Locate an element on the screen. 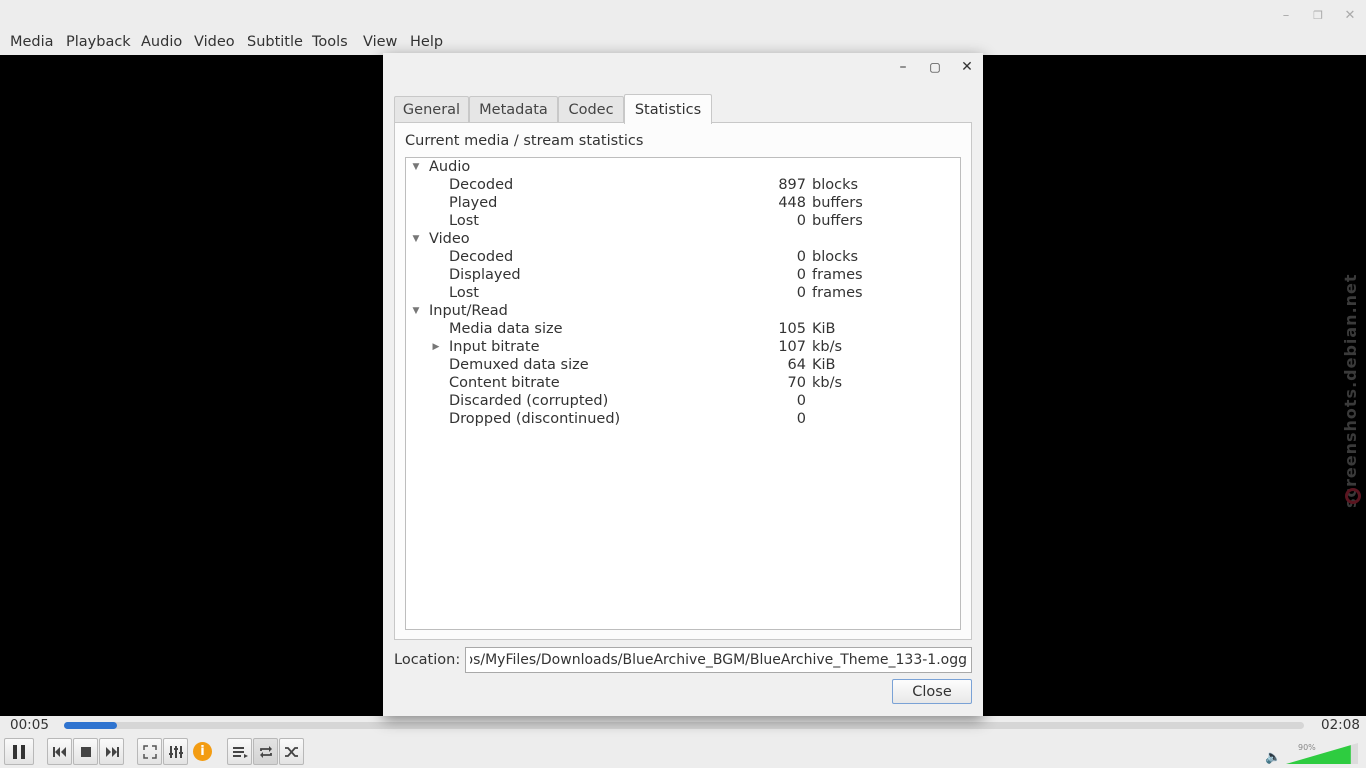  menu-subtitle: Subtitle is located at coordinates (275, 42).